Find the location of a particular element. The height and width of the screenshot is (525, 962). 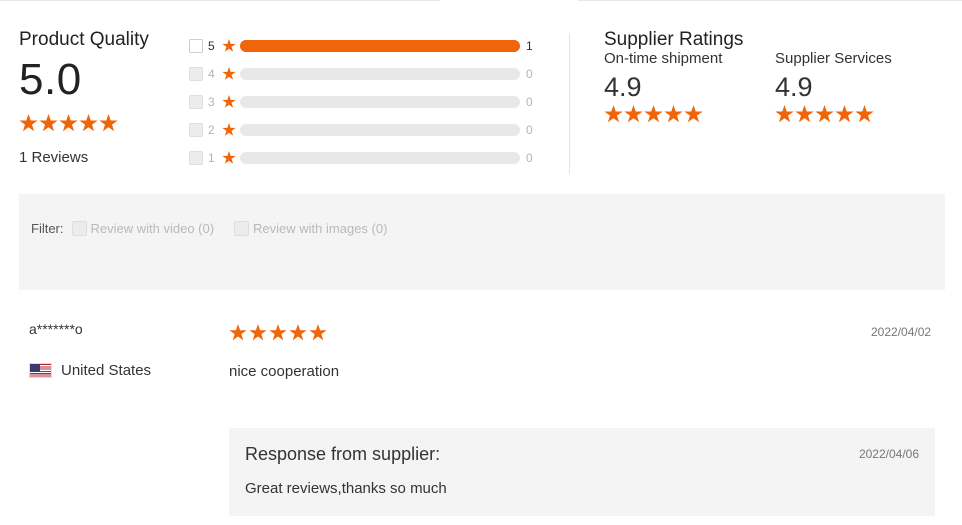

product-quality-title: Product Quality is located at coordinates (84, 39).